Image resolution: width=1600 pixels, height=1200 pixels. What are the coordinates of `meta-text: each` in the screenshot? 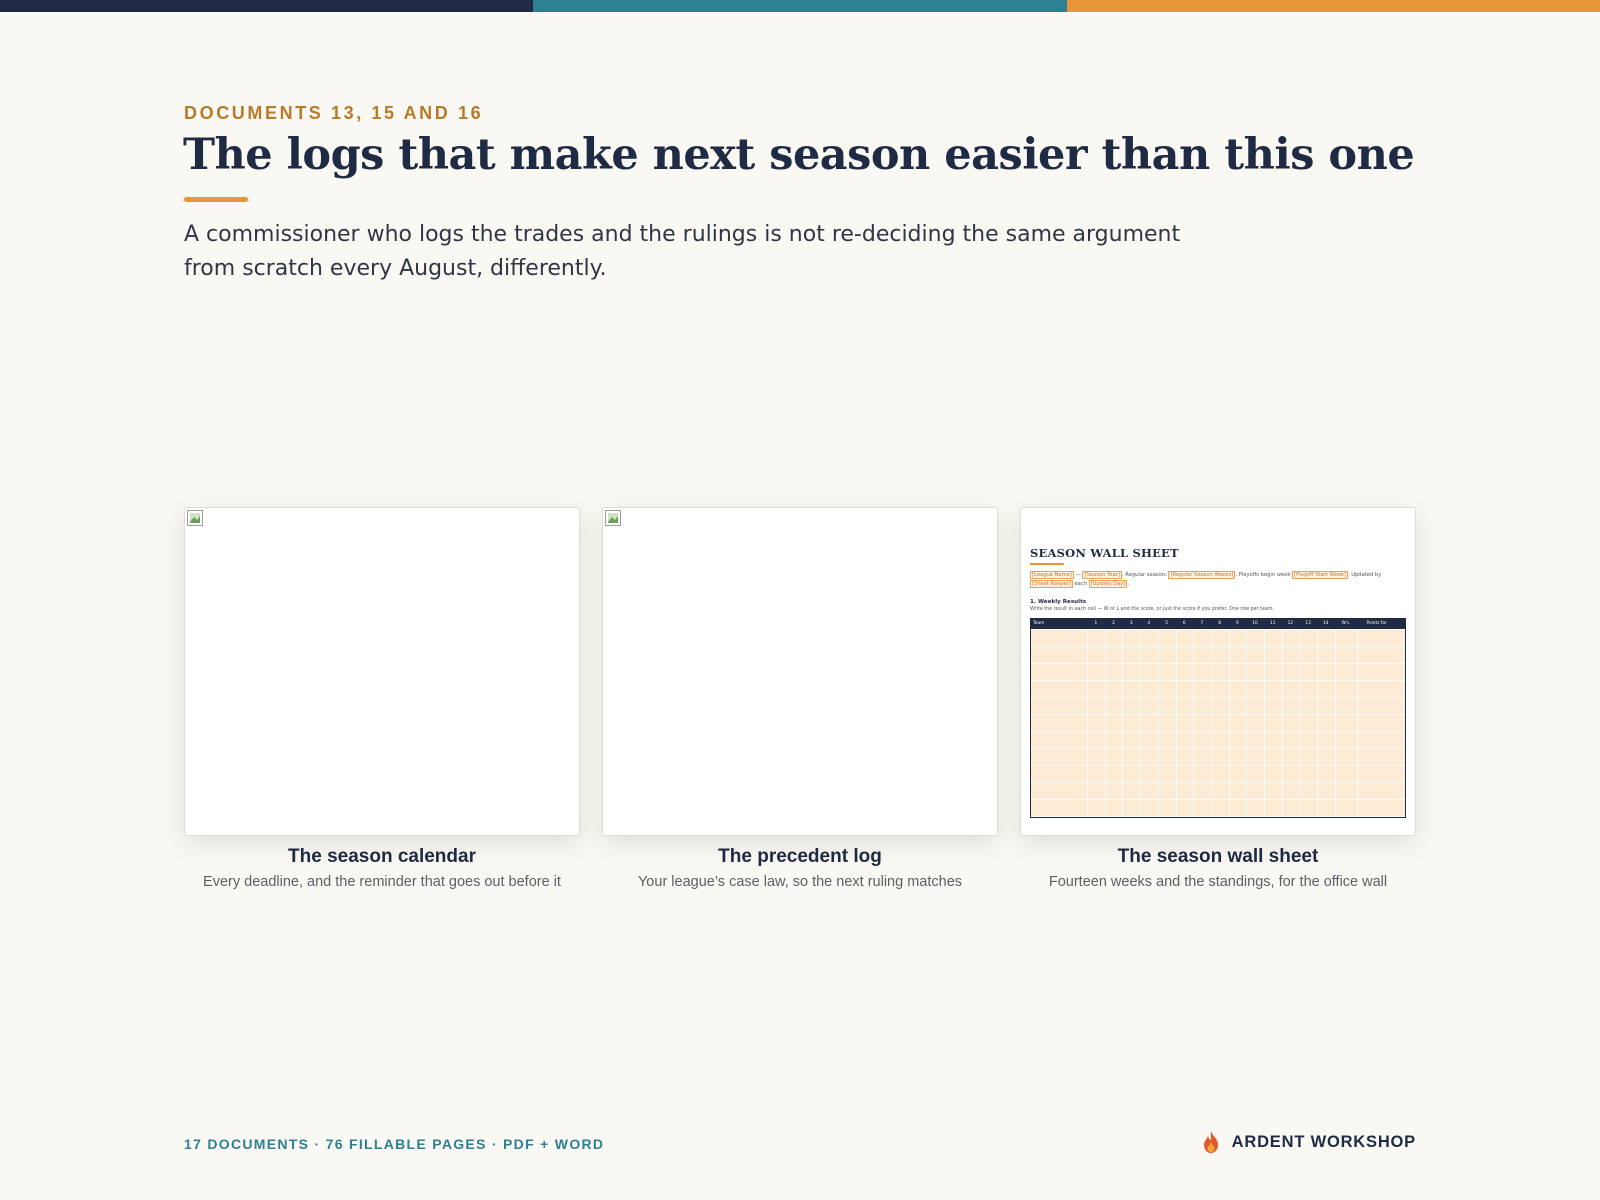 It's located at (1080, 584).